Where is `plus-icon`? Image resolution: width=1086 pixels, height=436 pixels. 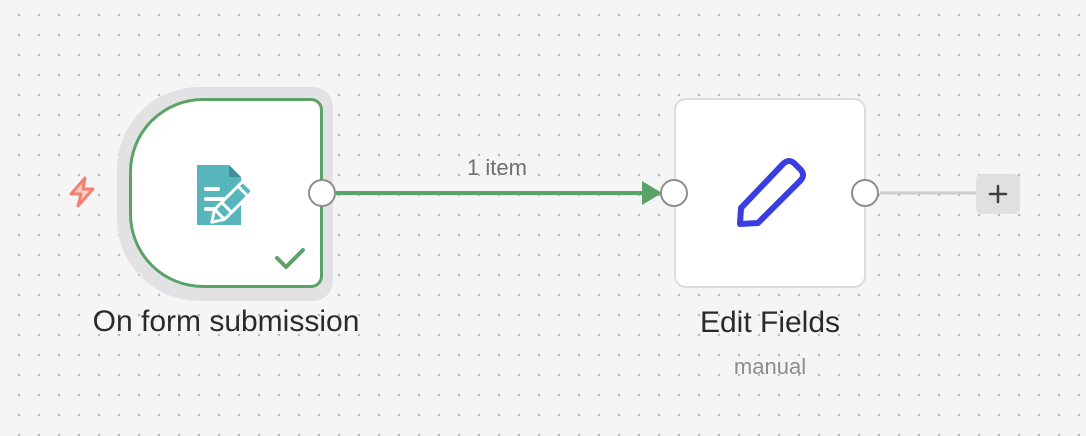 plus-icon is located at coordinates (998, 194).